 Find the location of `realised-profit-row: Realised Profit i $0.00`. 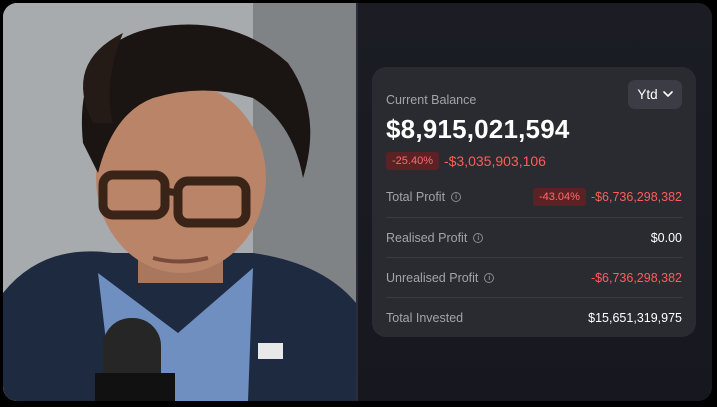

realised-profit-row: Realised Profit i $0.00 is located at coordinates (534, 238).